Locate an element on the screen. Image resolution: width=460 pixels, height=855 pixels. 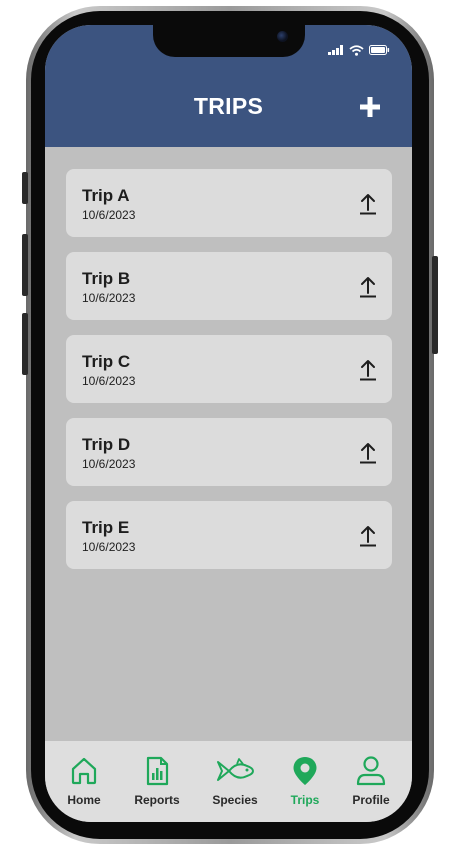
report-chart-icon is located at coordinates (157, 771).